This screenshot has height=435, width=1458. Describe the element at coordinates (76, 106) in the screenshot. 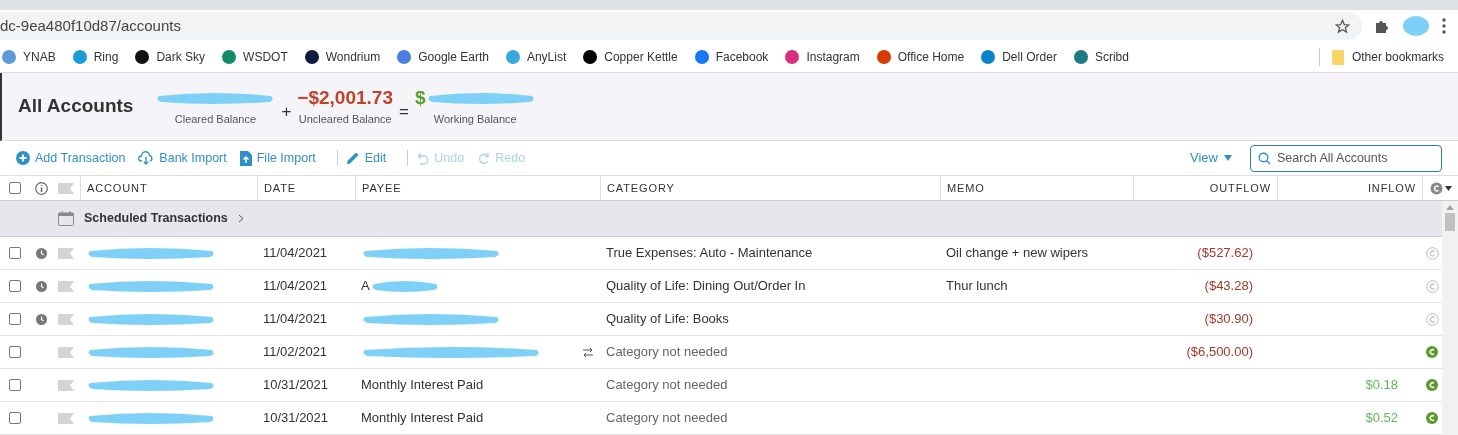

I see `page-title: All Accounts` at that location.